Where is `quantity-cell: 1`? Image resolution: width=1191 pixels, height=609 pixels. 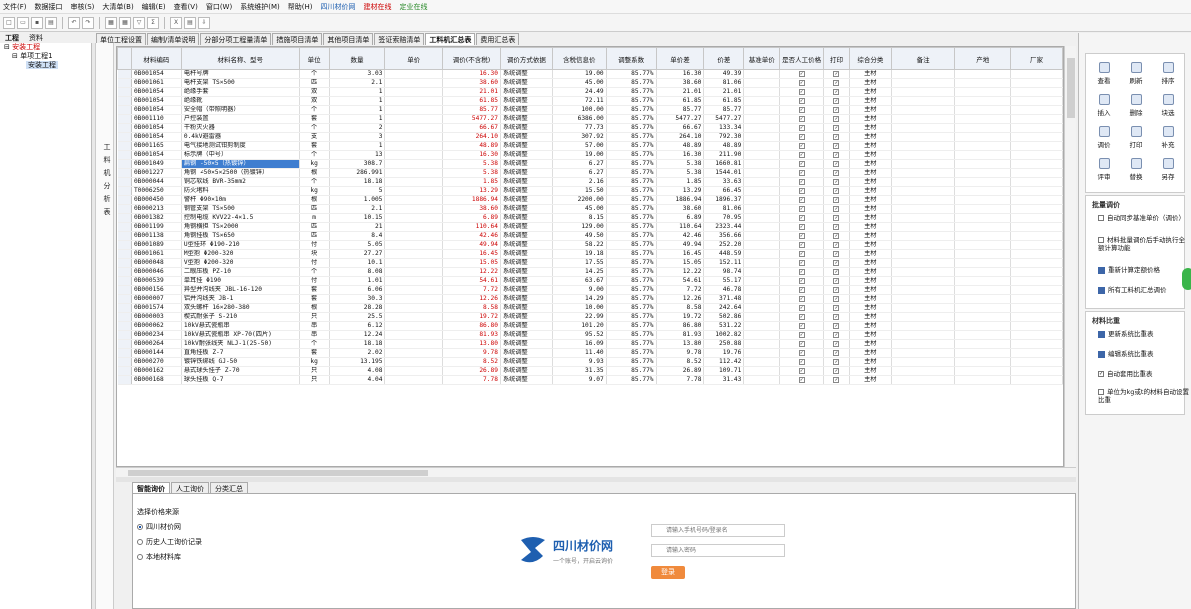
quantity-cell: 1 is located at coordinates (357, 110).